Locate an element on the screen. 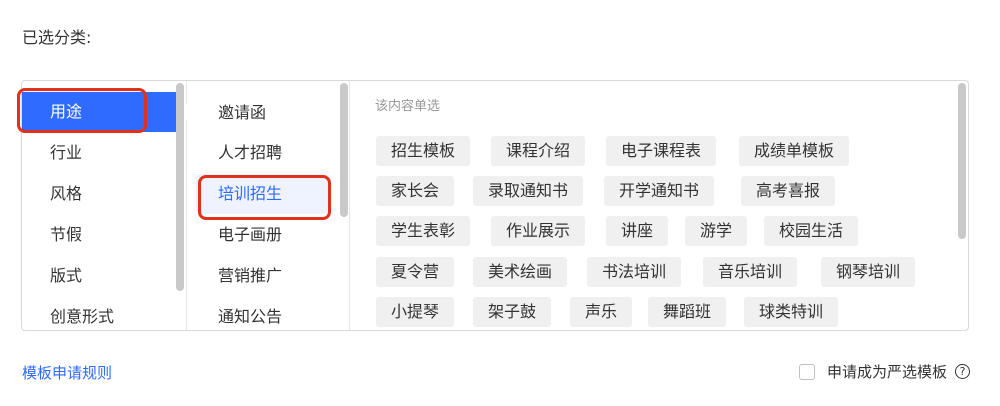 Image resolution: width=1000 pixels, height=406 pixels. annotation-highlight-secondary is located at coordinates (264, 197).